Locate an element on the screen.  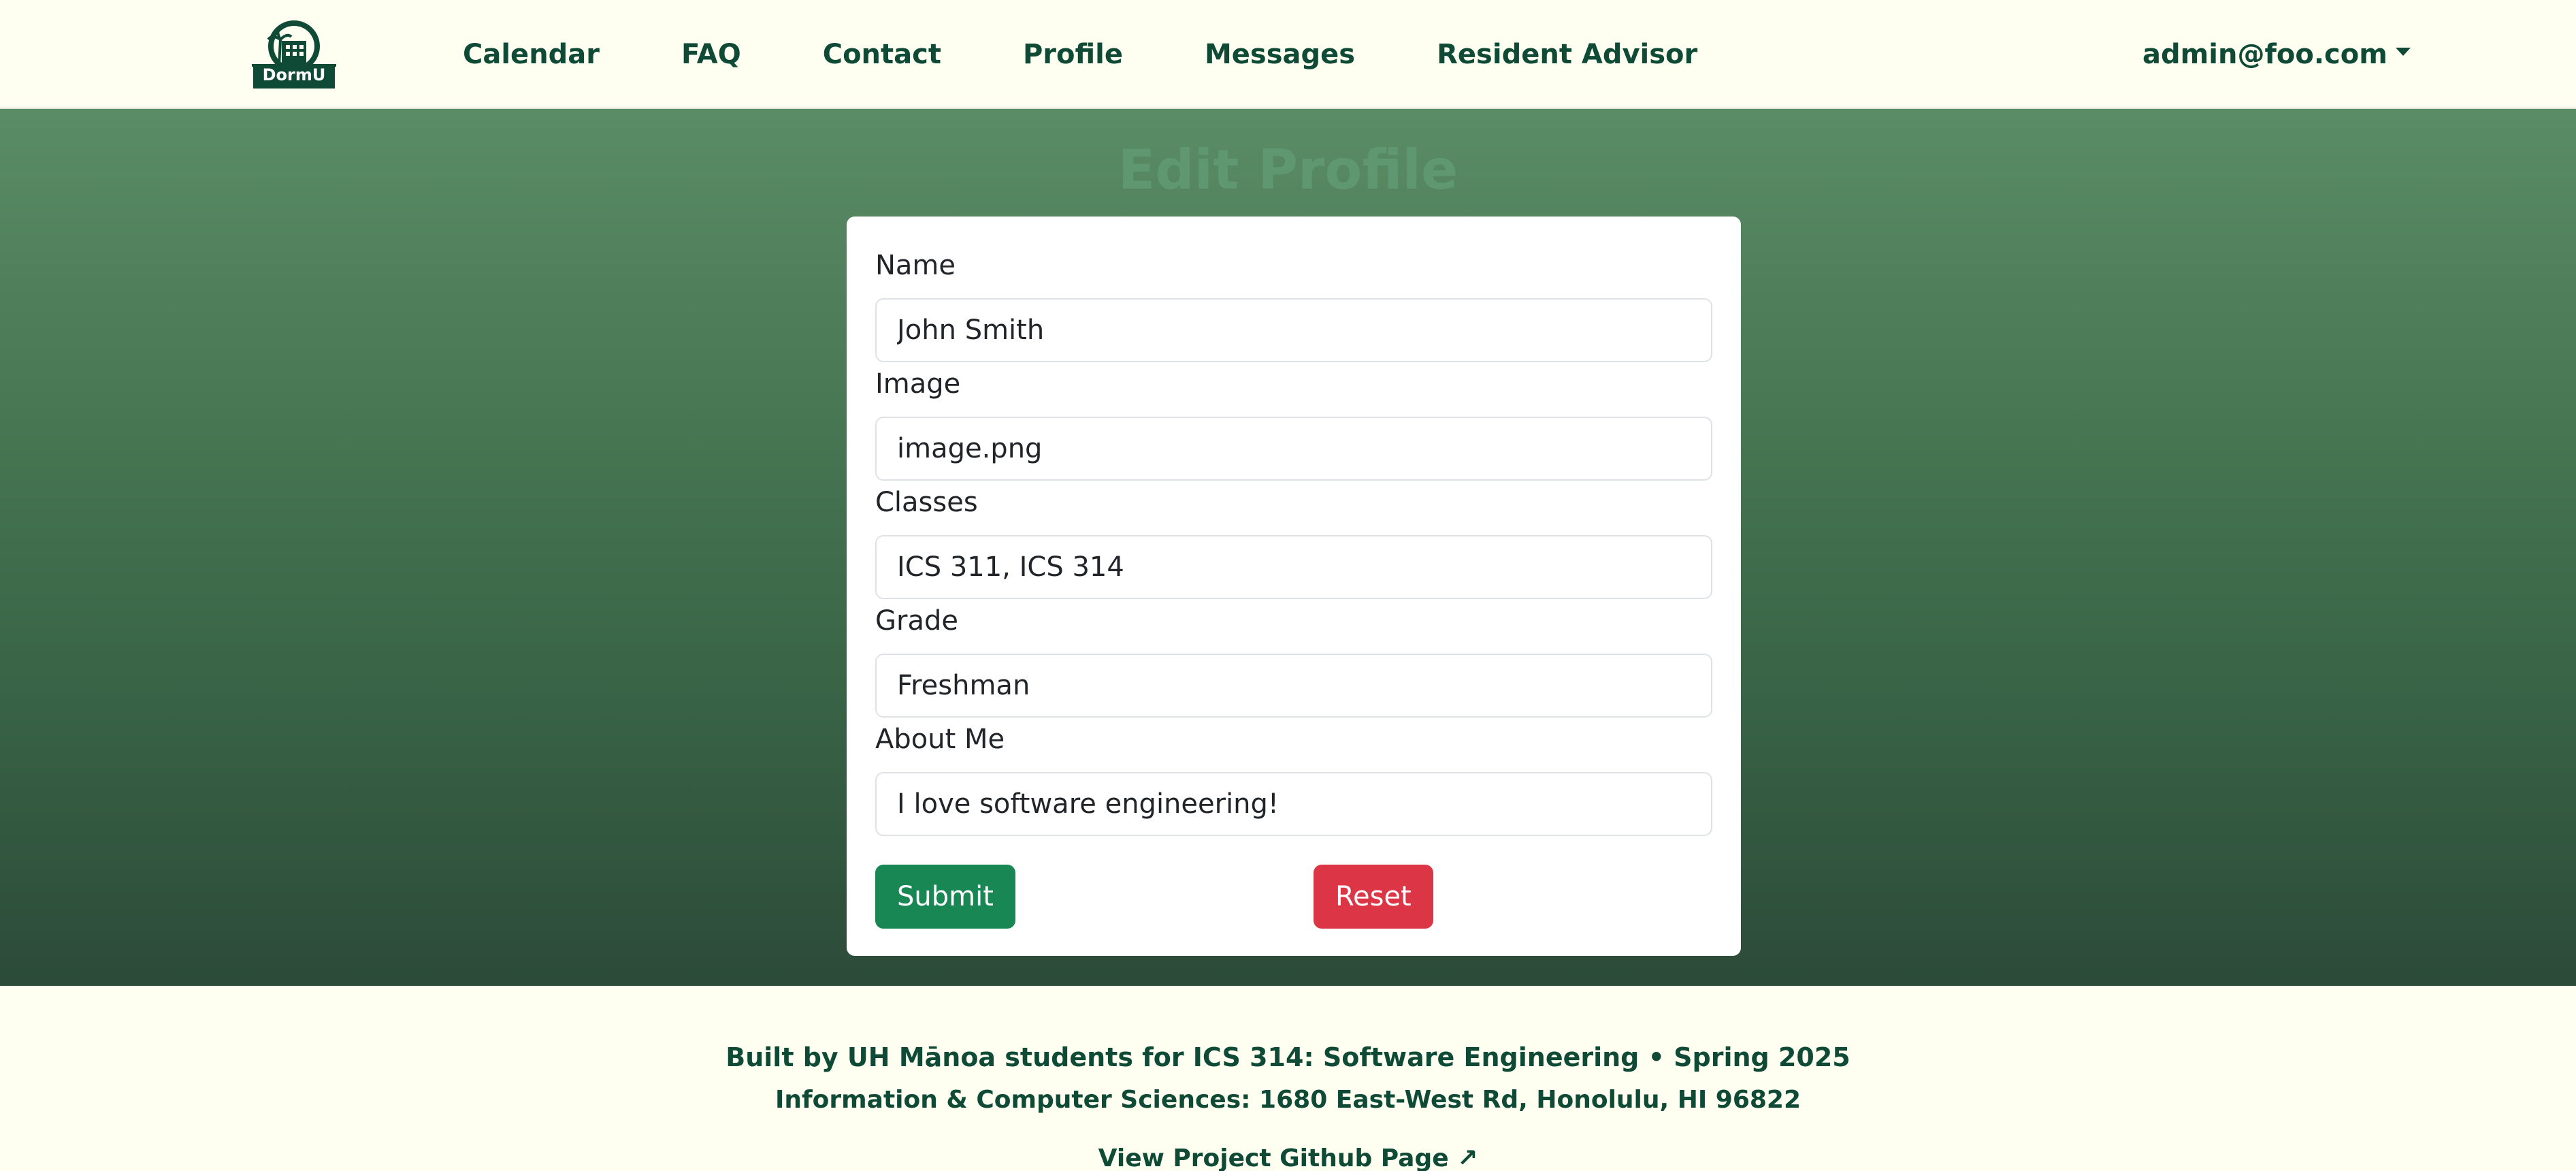
name-input is located at coordinates (1293, 330).